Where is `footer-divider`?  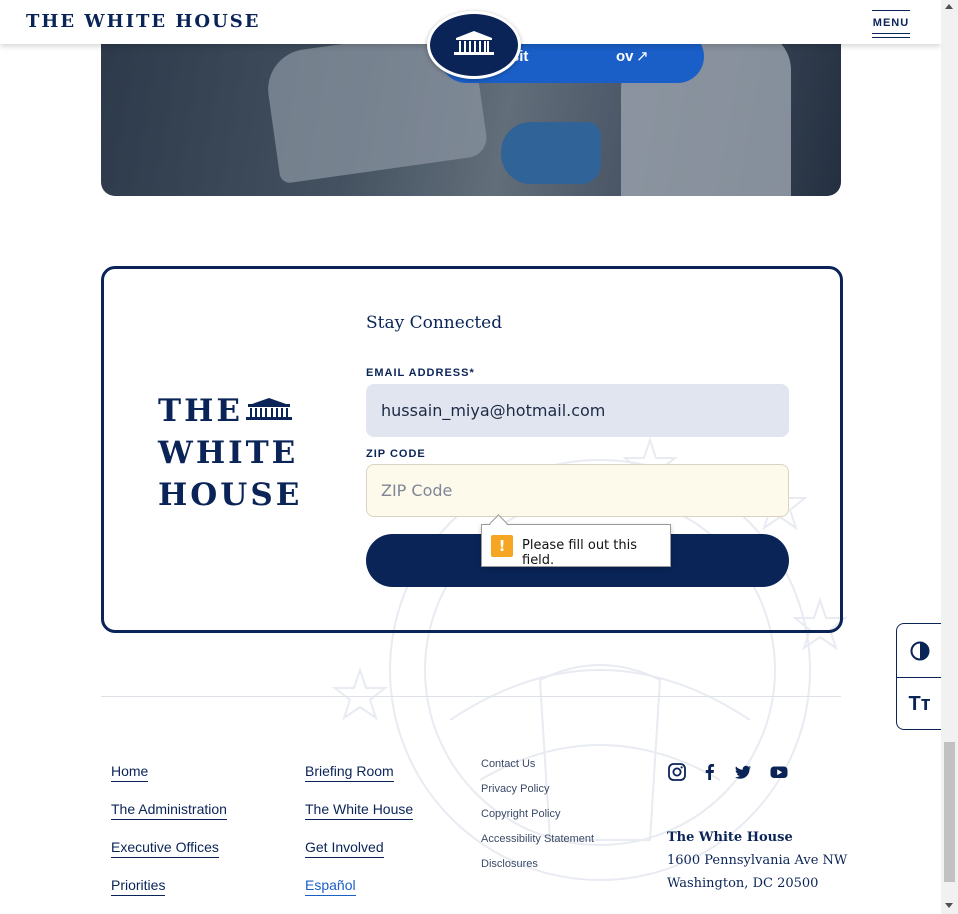 footer-divider is located at coordinates (471, 696).